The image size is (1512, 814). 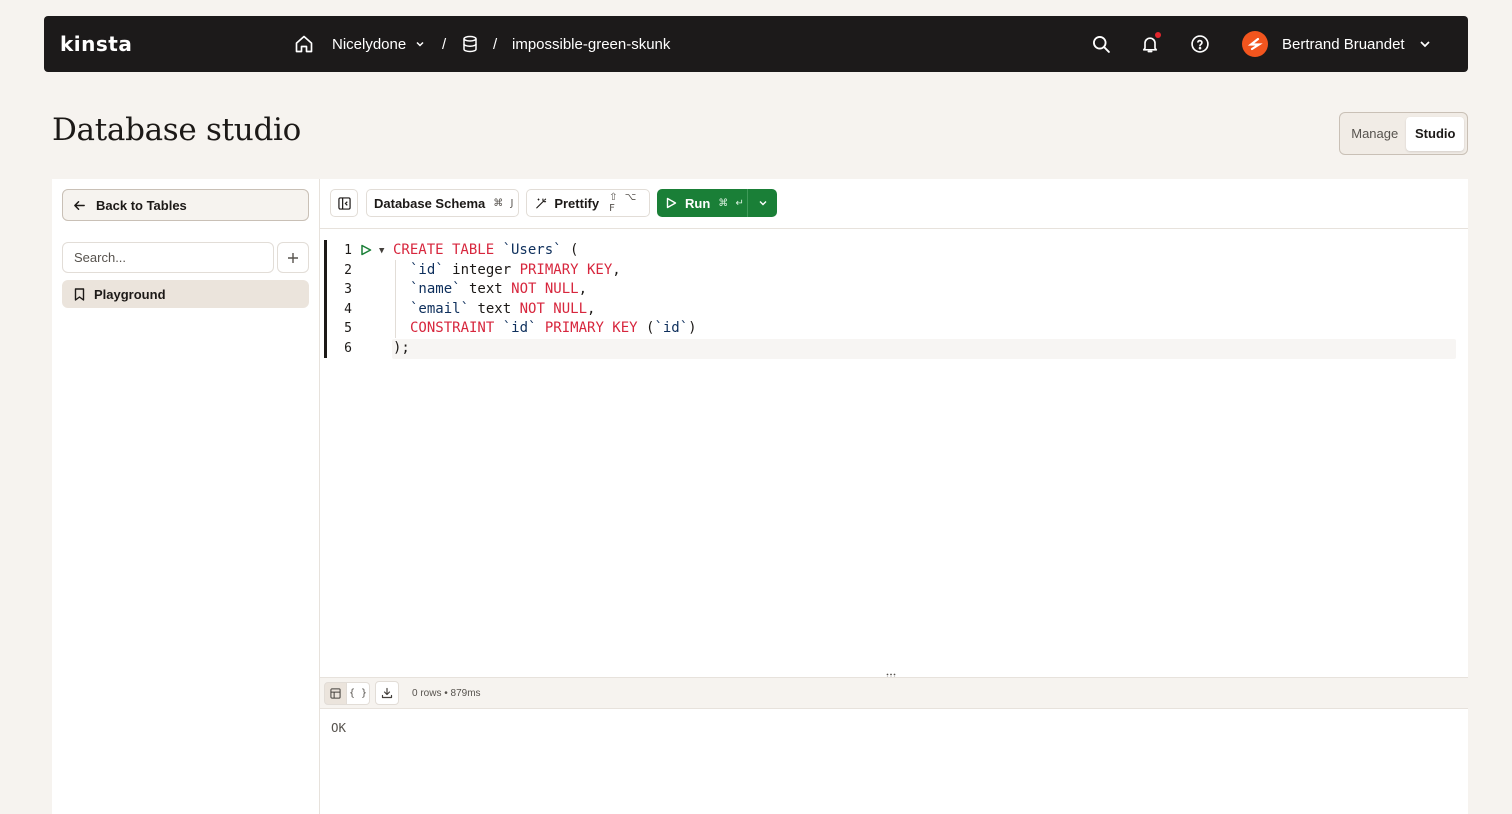 I want to click on sql-identifier: `Users`, so click(x=532, y=250).